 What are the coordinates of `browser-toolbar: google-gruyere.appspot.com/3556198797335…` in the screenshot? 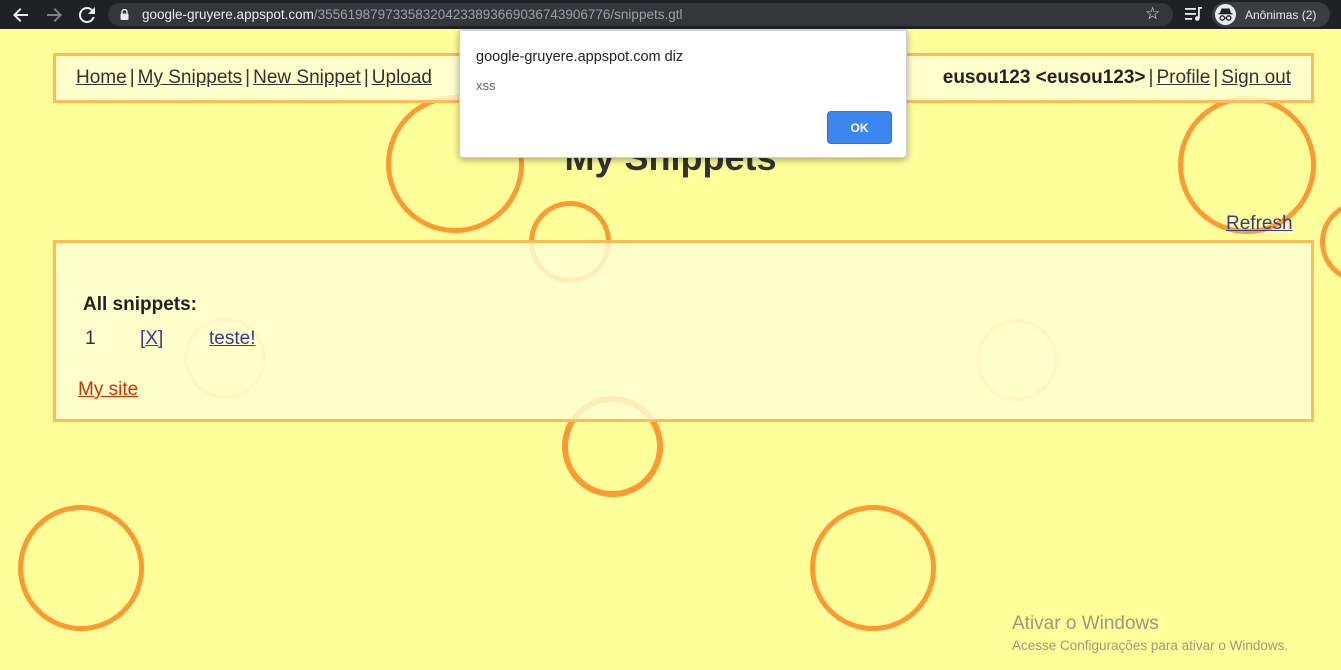 It's located at (670, 14).